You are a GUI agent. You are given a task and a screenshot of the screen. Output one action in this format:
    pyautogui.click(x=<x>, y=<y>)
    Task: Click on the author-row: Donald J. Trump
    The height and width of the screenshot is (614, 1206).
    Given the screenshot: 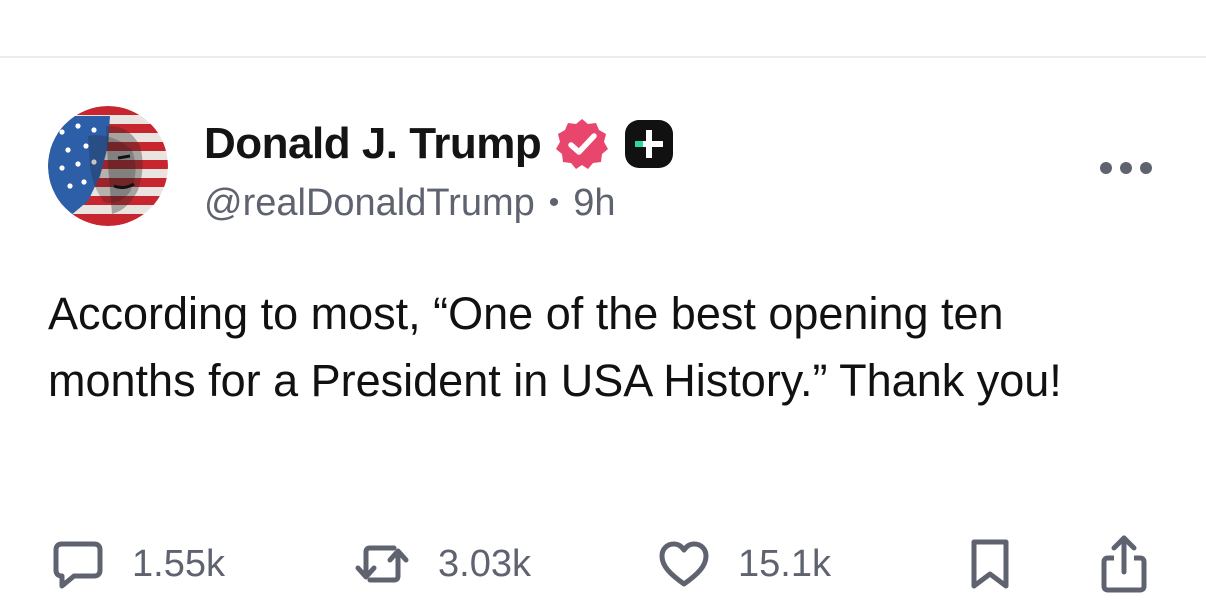 What is the action you would take?
    pyautogui.click(x=439, y=144)
    